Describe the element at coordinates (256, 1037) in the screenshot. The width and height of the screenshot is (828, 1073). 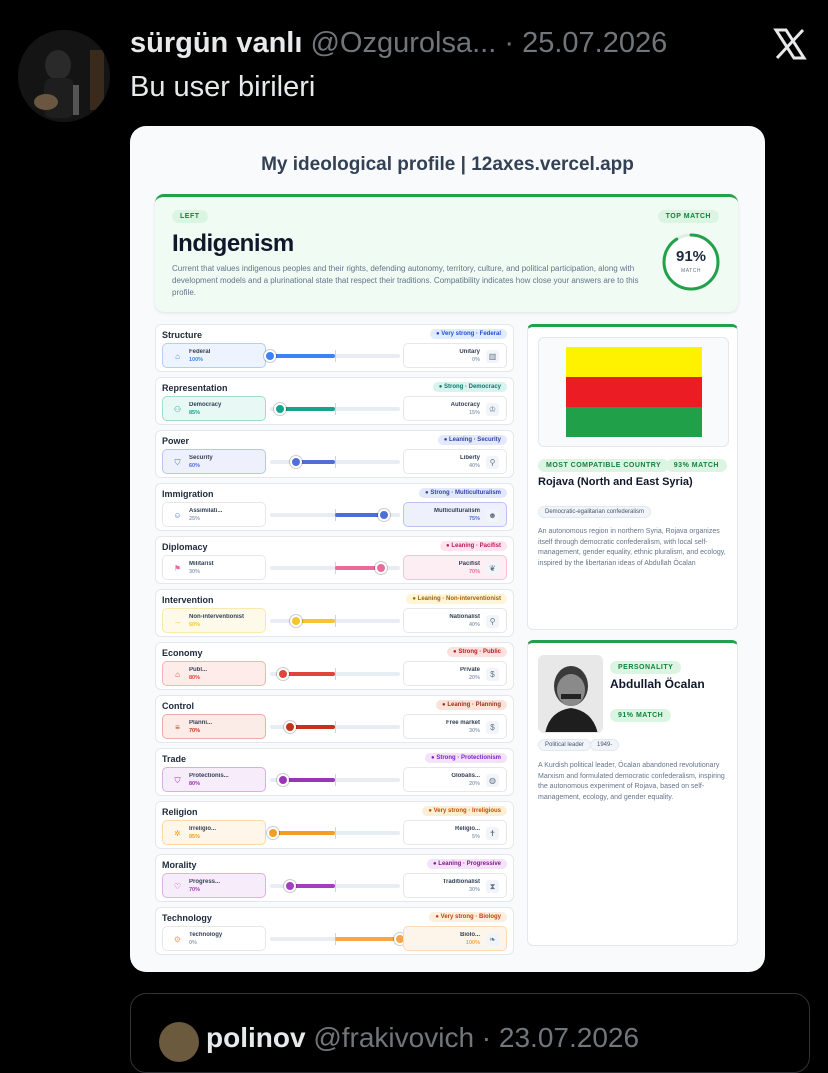
I see `quoted-author-name: polinov` at that location.